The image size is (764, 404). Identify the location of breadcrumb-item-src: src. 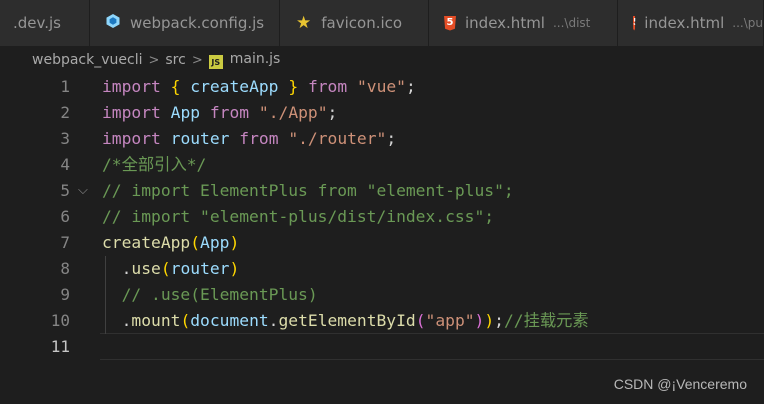
(175, 60).